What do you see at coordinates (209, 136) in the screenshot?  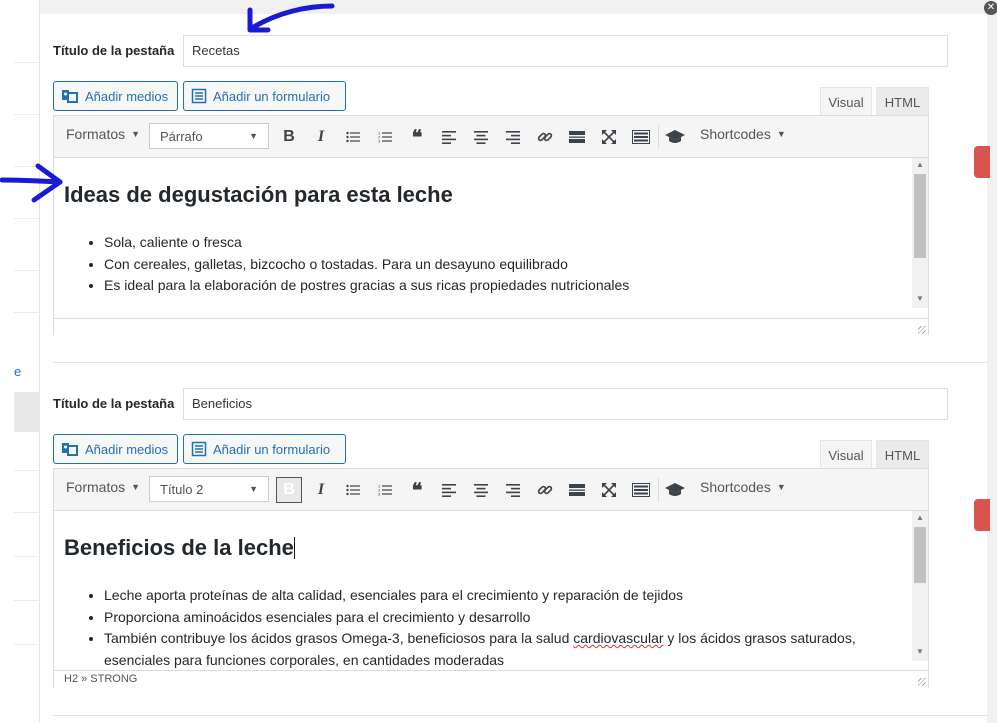 I see `block-format-select: Párrafo ▼` at bounding box center [209, 136].